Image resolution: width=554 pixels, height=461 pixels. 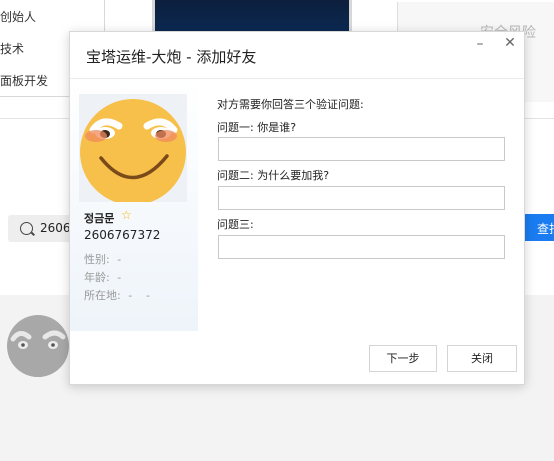 What do you see at coordinates (257, 127) in the screenshot?
I see `question-1-label: 问题一: 你是谁?` at bounding box center [257, 127].